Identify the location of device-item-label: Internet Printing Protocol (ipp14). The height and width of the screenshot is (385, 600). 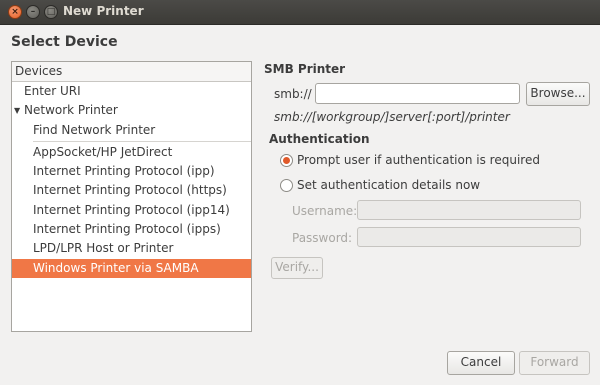
(131, 209).